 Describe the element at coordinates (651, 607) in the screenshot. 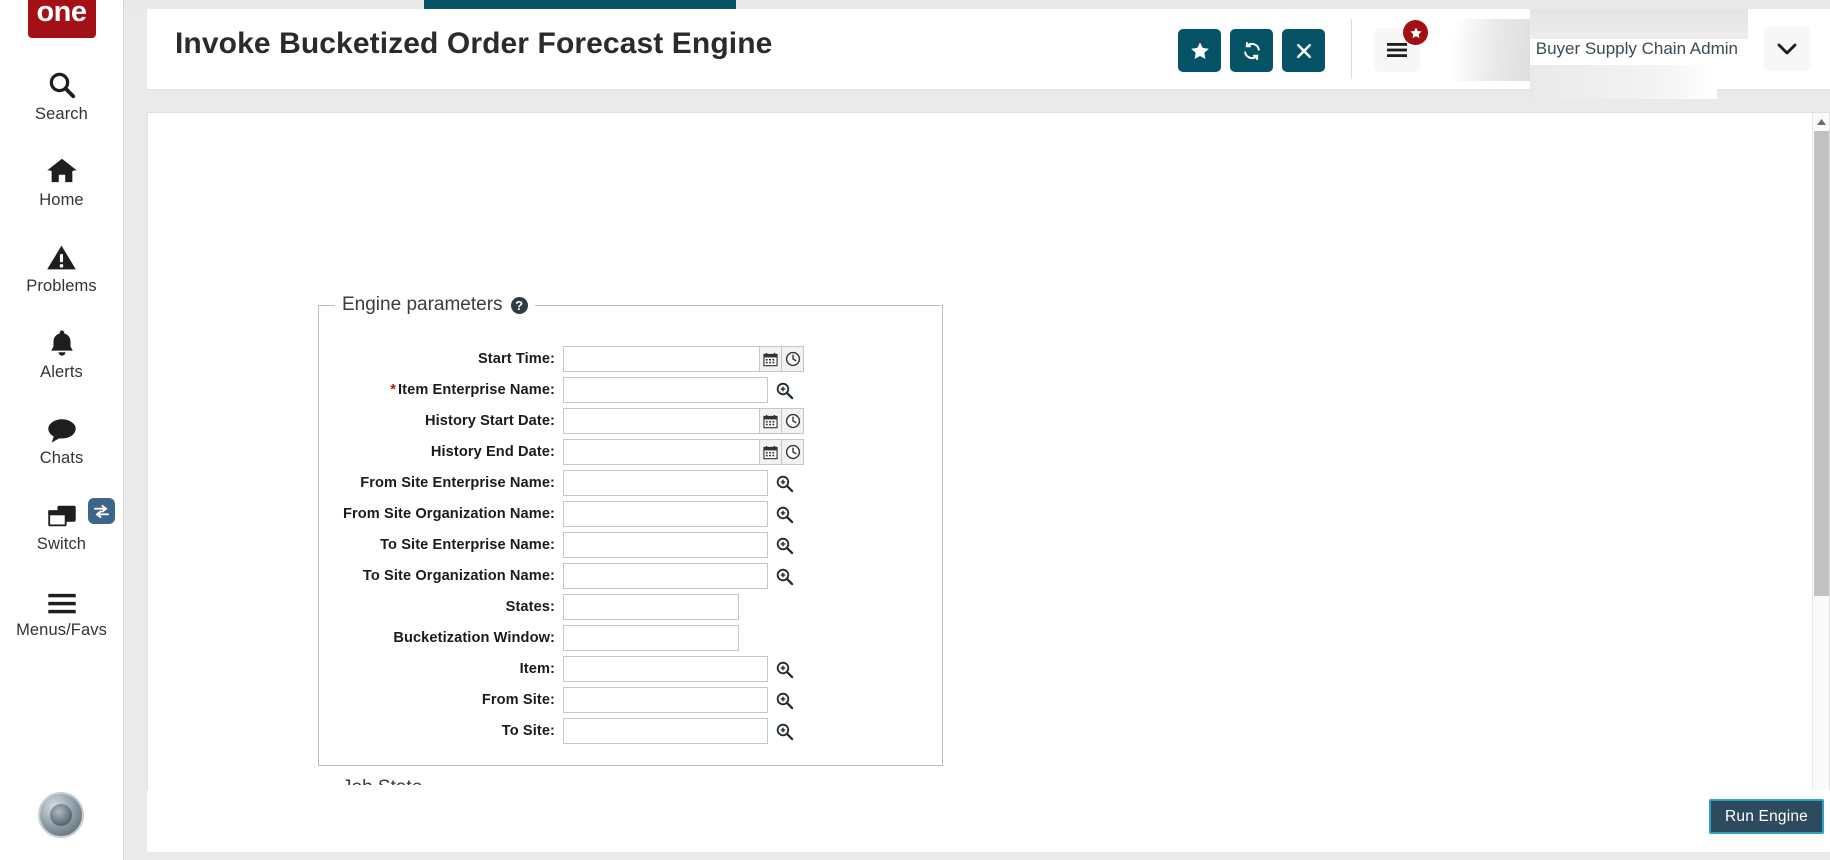

I see `states-input` at that location.